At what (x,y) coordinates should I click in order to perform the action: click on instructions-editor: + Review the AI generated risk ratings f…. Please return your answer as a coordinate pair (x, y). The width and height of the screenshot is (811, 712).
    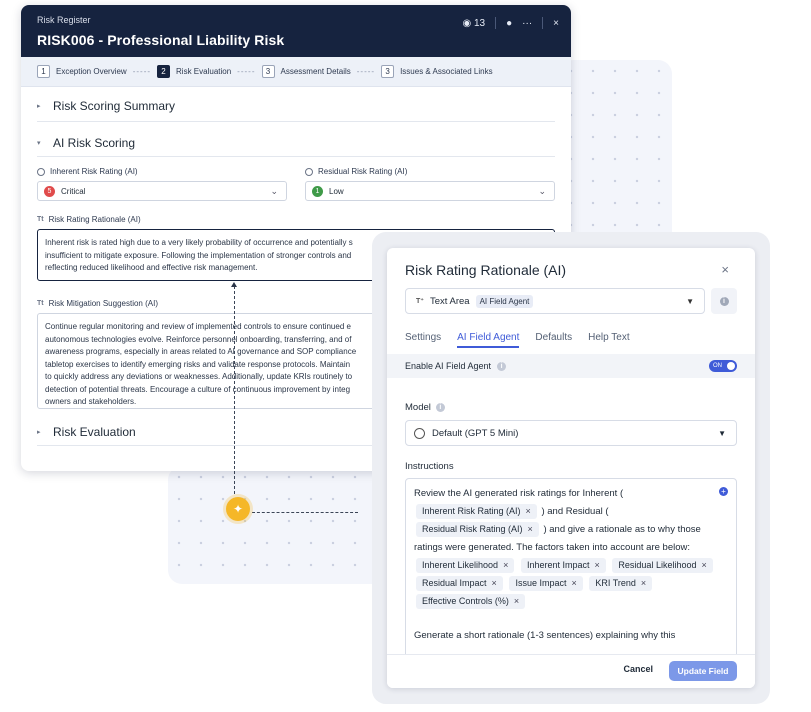
    Looking at the image, I should click on (571, 573).